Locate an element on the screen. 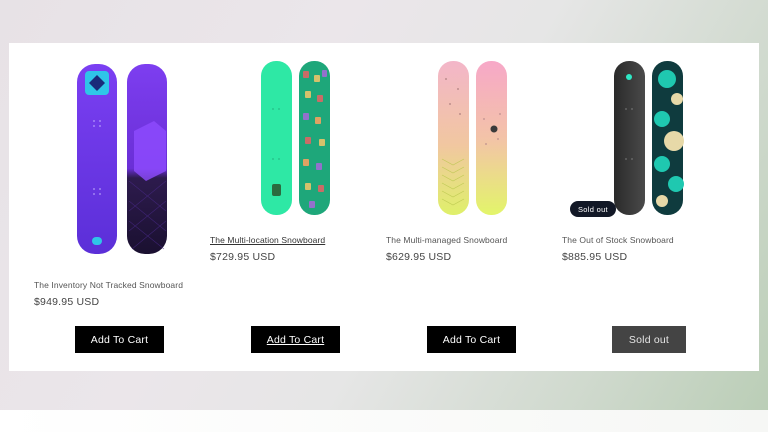 The height and width of the screenshot is (432, 768). product-price: $629.95 USD is located at coordinates (419, 257).